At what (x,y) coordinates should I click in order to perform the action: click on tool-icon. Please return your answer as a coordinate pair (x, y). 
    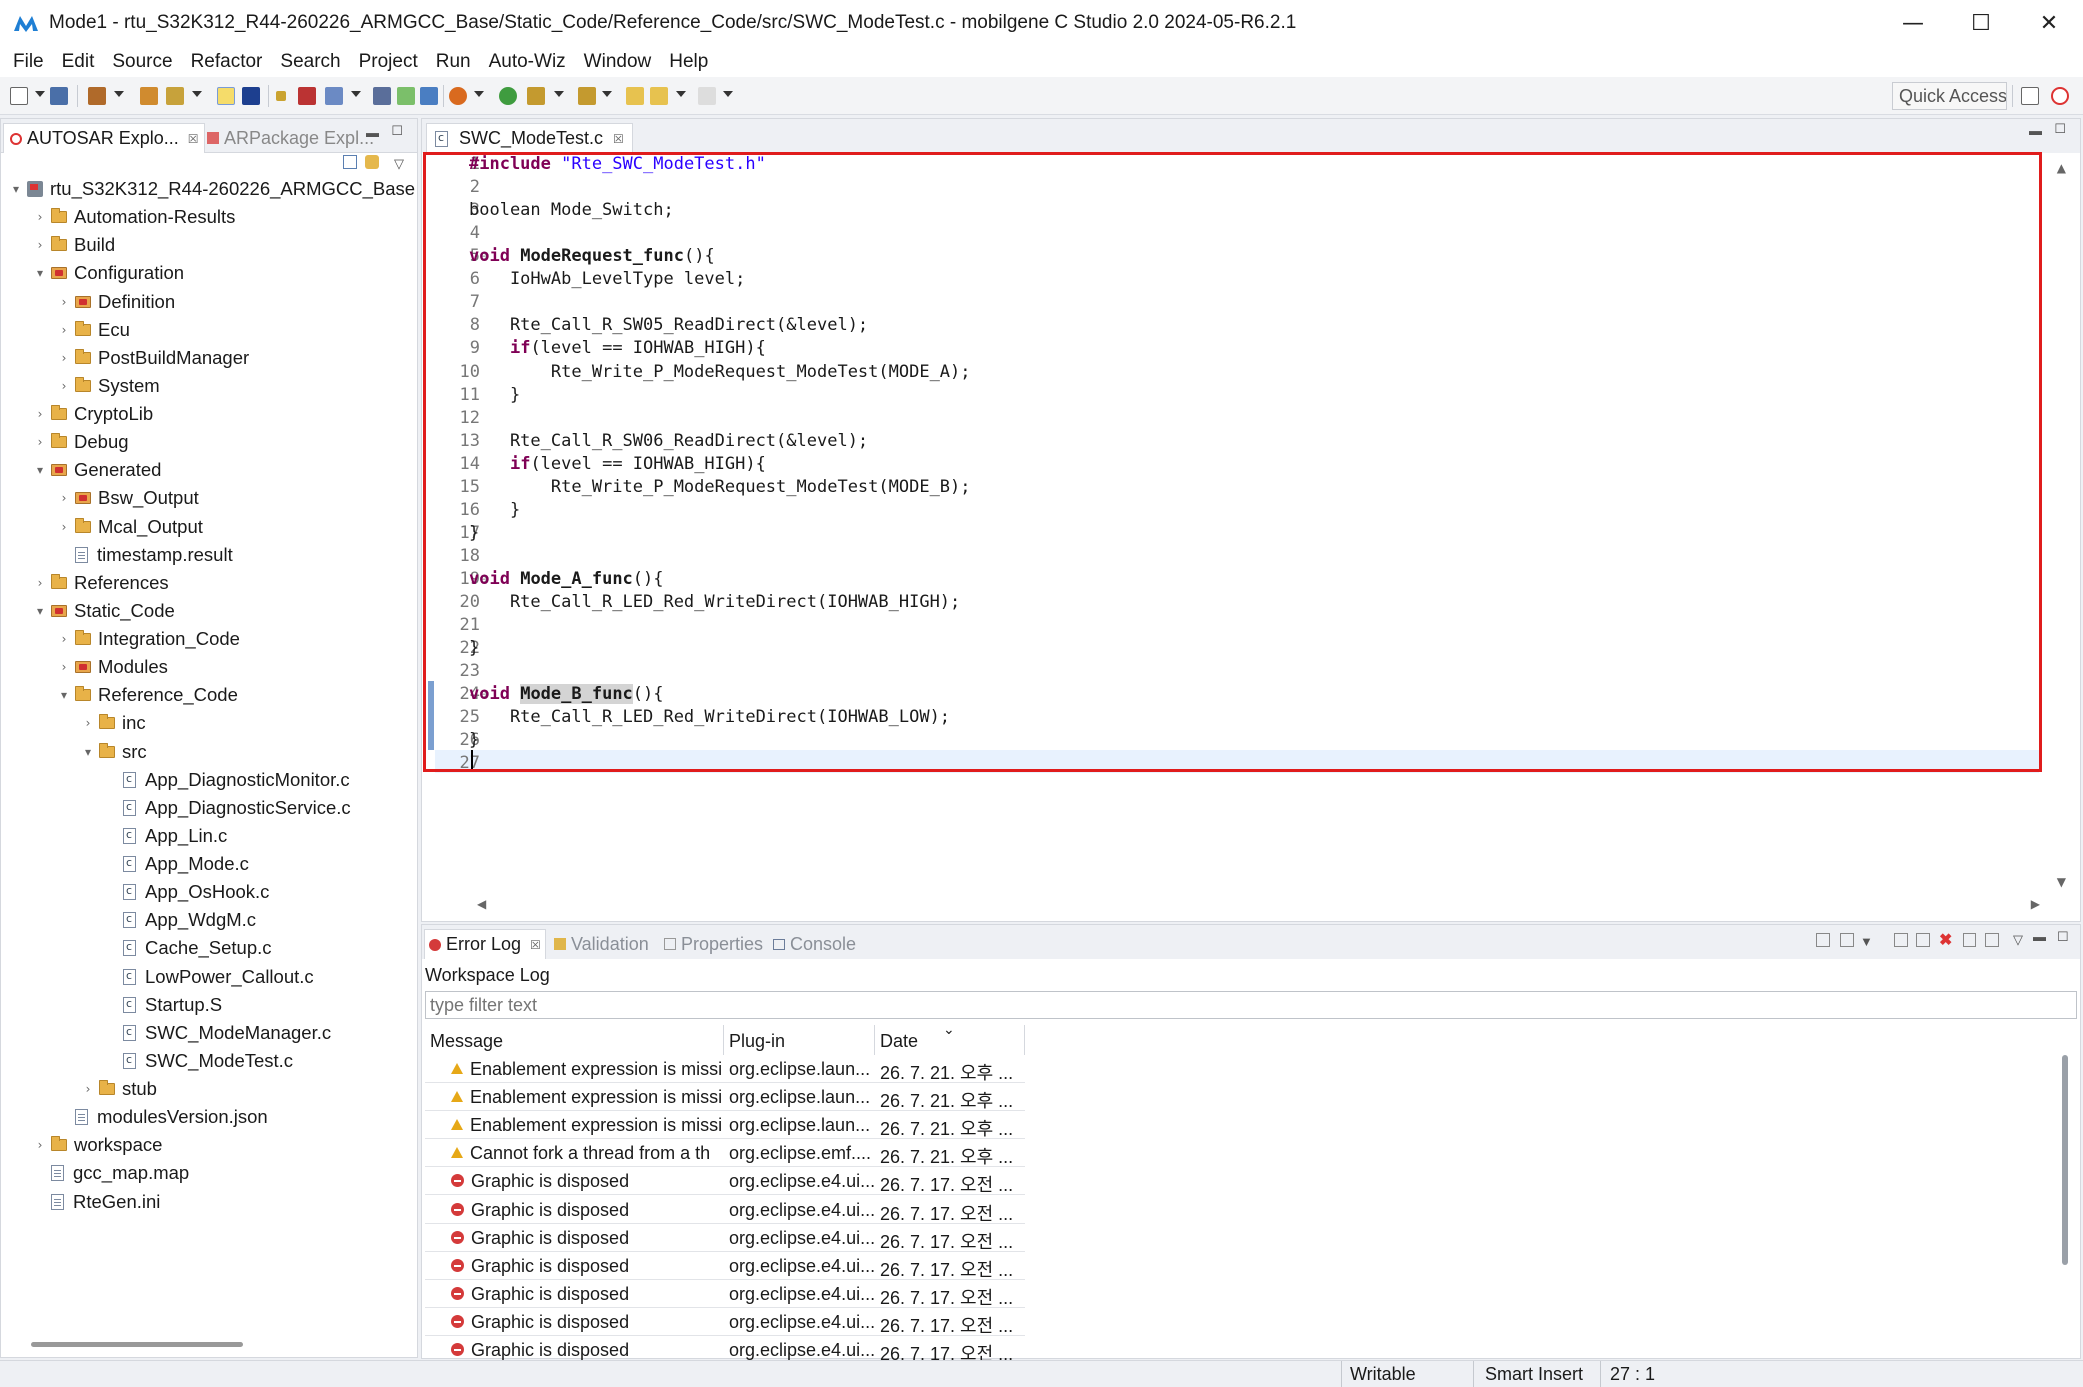
    Looking at the image, I should click on (429, 96).